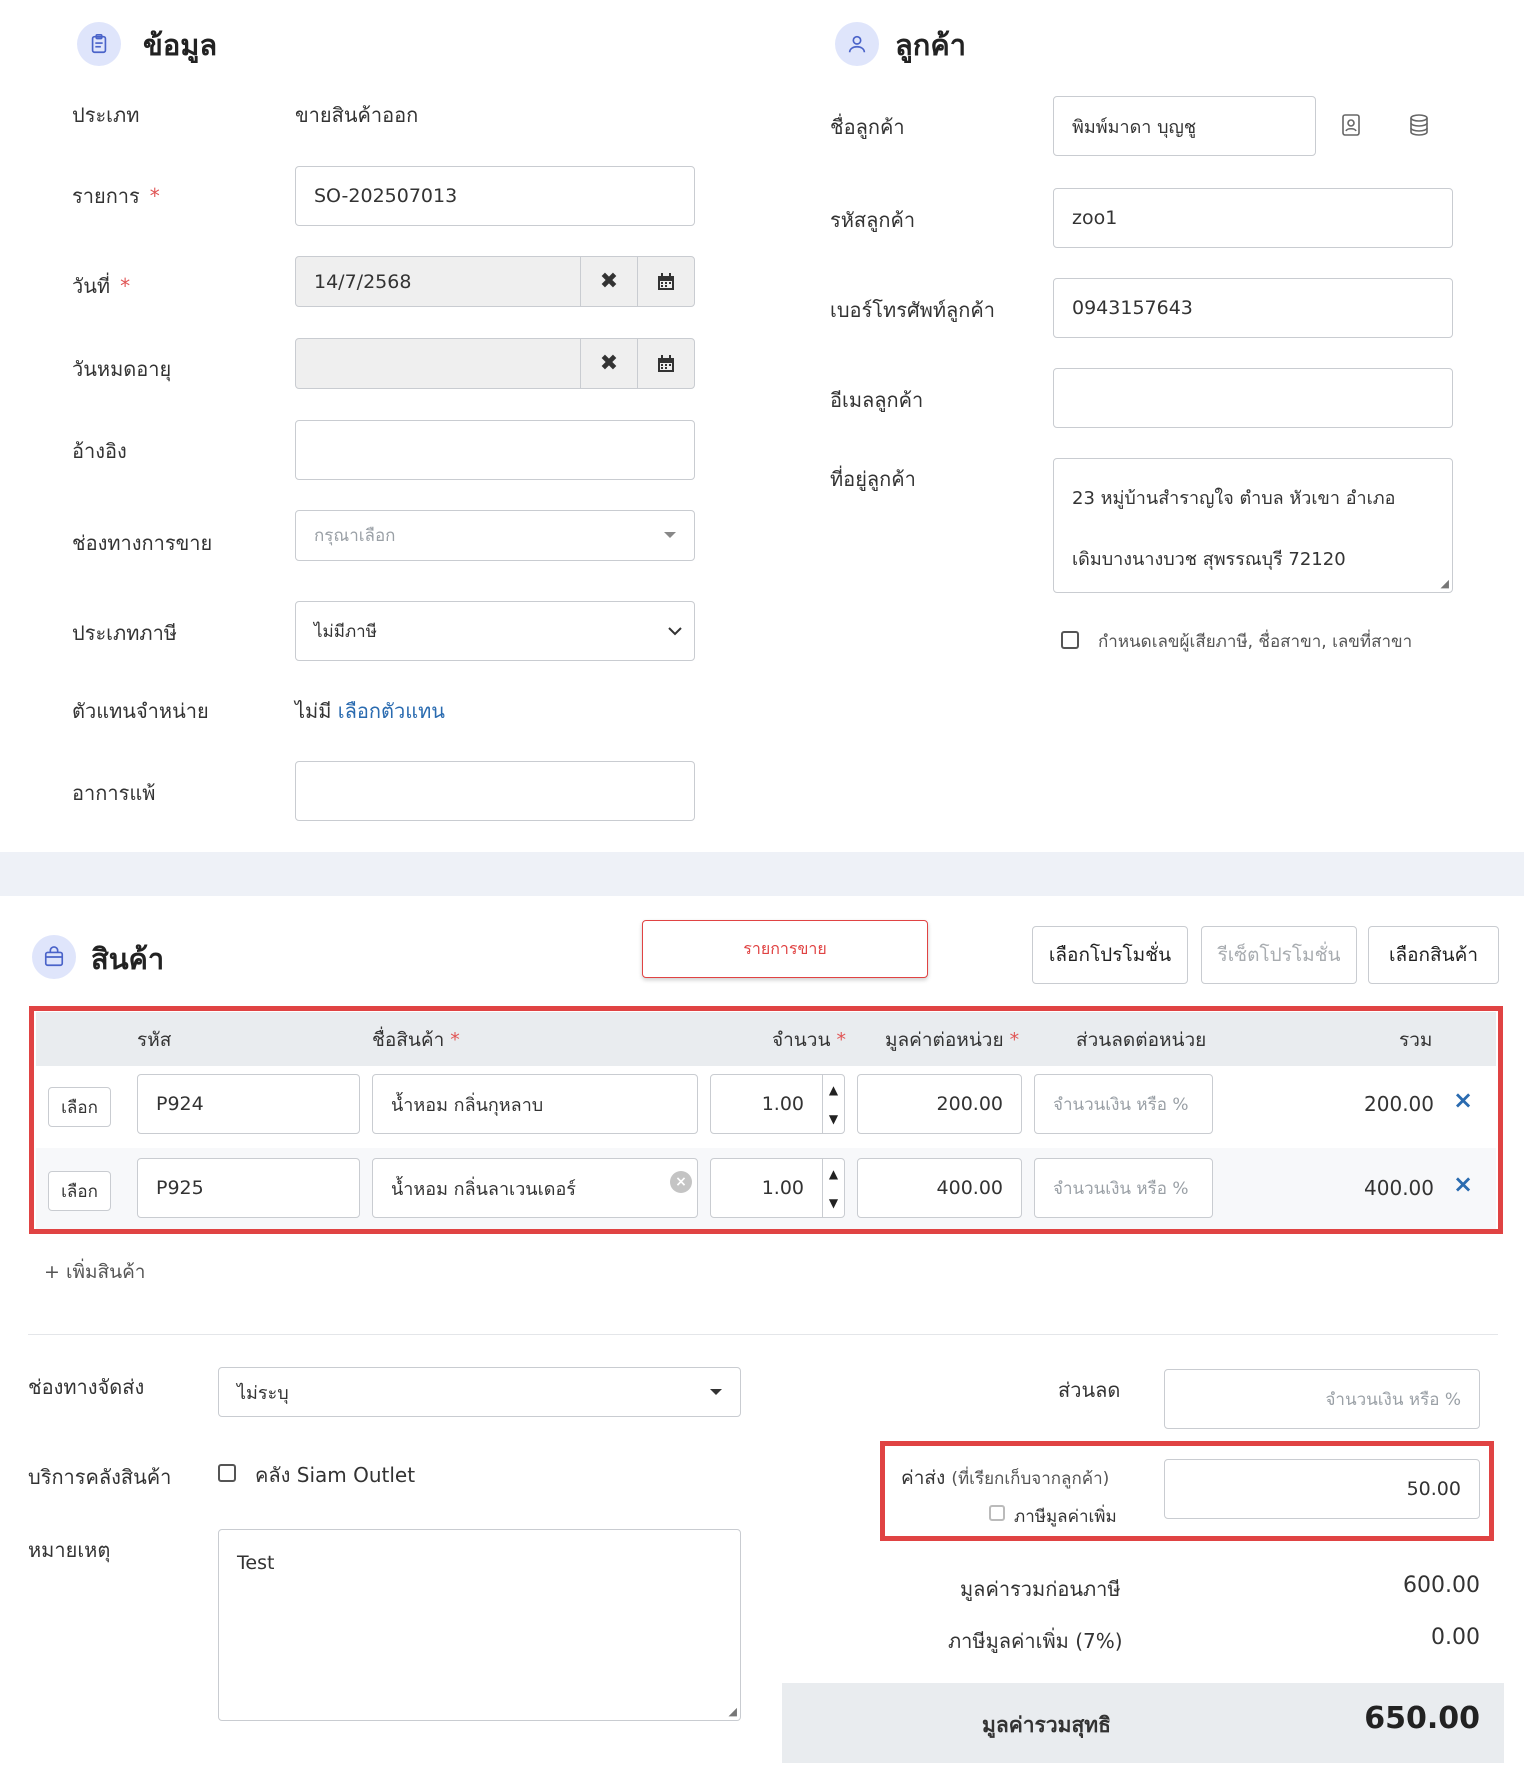 Image resolution: width=1524 pixels, height=1791 pixels. Describe the element at coordinates (763, 1334) in the screenshot. I see `divider` at that location.